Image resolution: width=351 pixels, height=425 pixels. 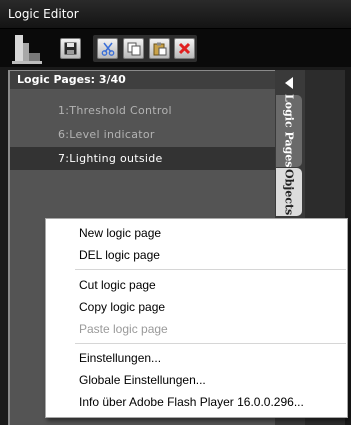 I want to click on save-button, so click(x=70, y=48).